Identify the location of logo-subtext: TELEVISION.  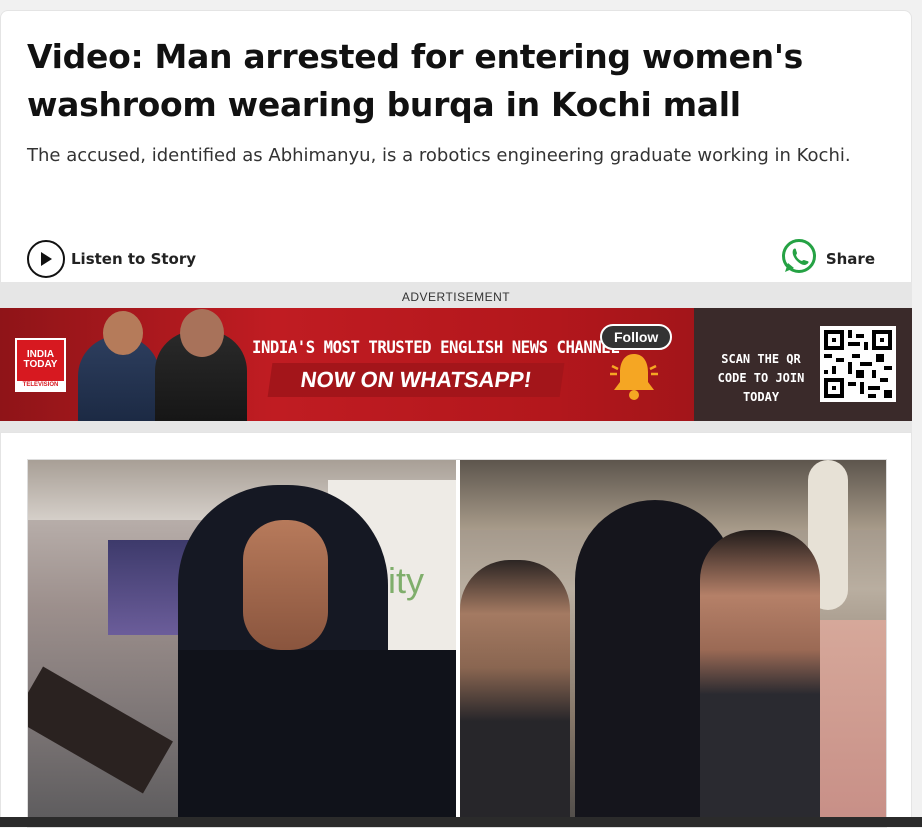
(40, 385).